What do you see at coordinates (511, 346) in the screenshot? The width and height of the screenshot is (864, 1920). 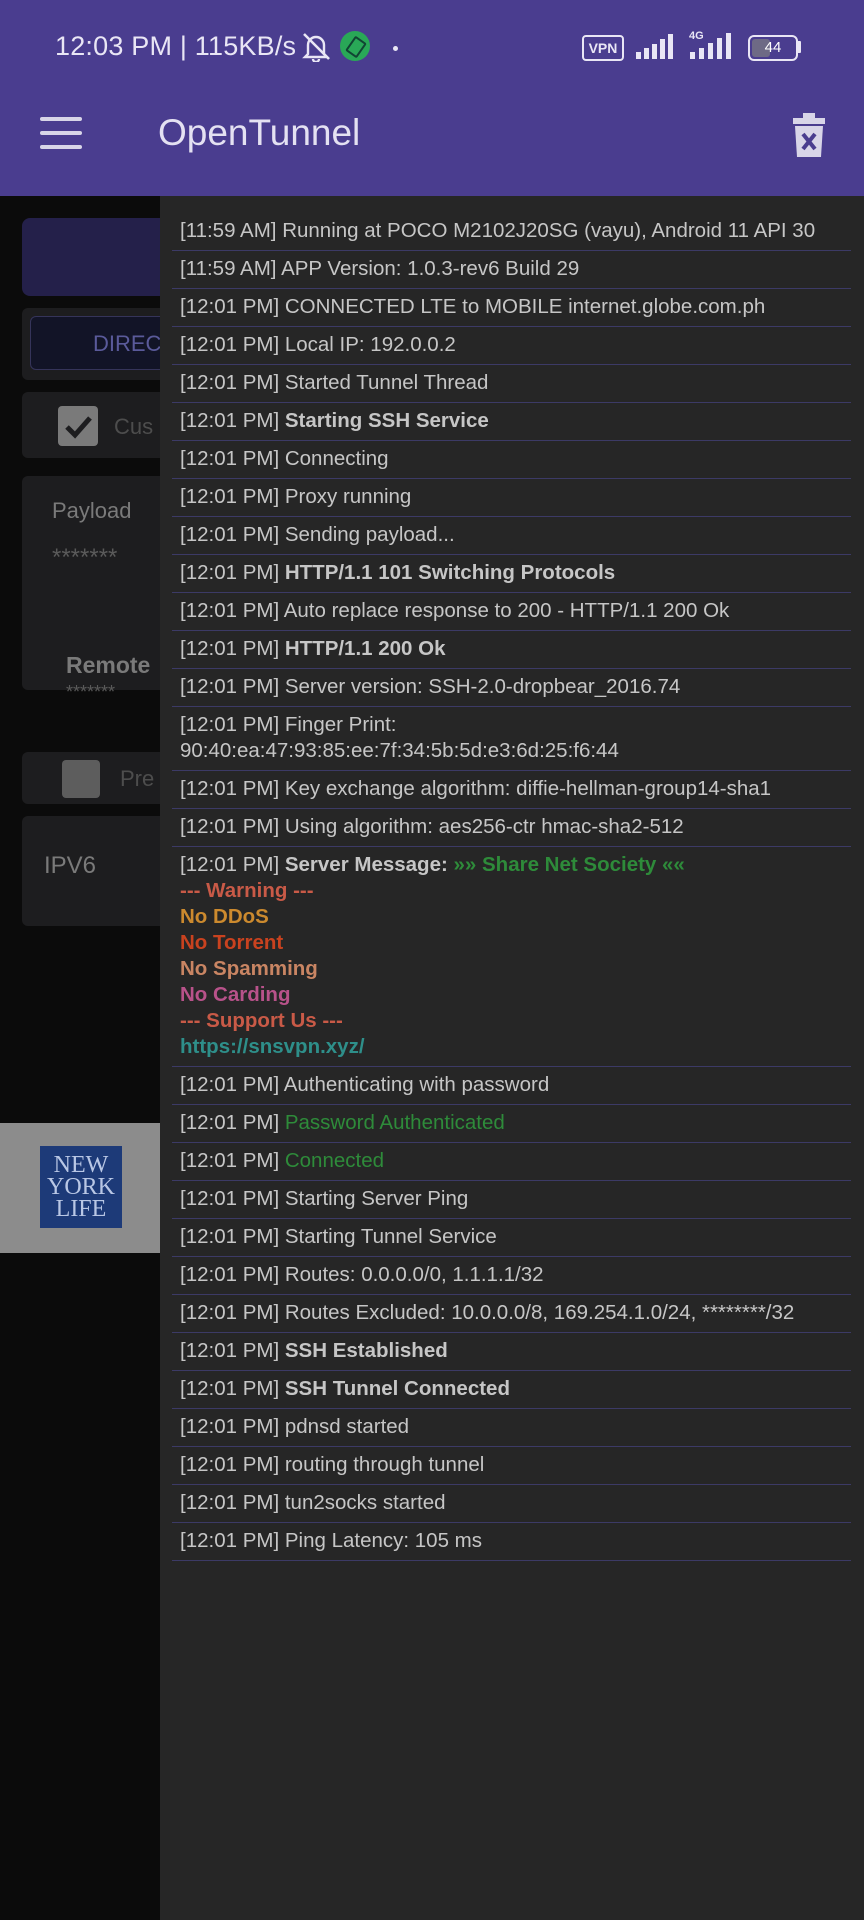 I see `log-entry: [12:01 PM] Local IP: 192.0.0.2` at bounding box center [511, 346].